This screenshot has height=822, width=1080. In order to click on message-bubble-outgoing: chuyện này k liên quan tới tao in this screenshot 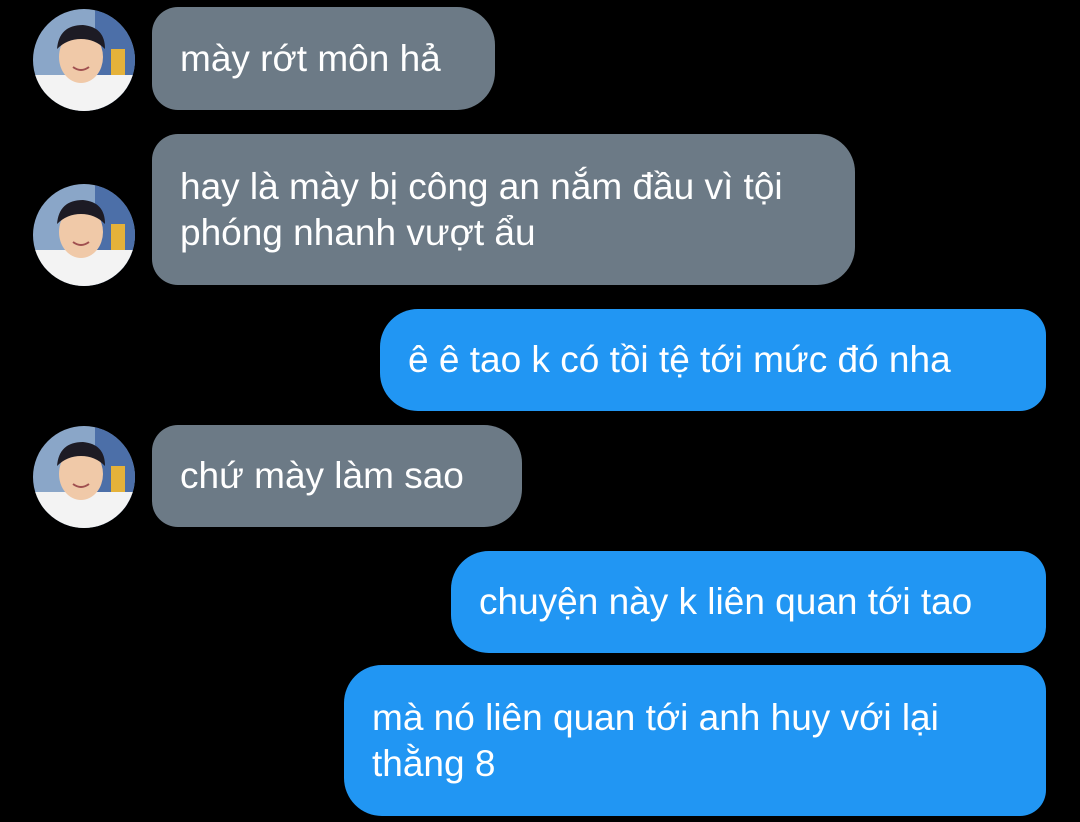, I will do `click(748, 602)`.